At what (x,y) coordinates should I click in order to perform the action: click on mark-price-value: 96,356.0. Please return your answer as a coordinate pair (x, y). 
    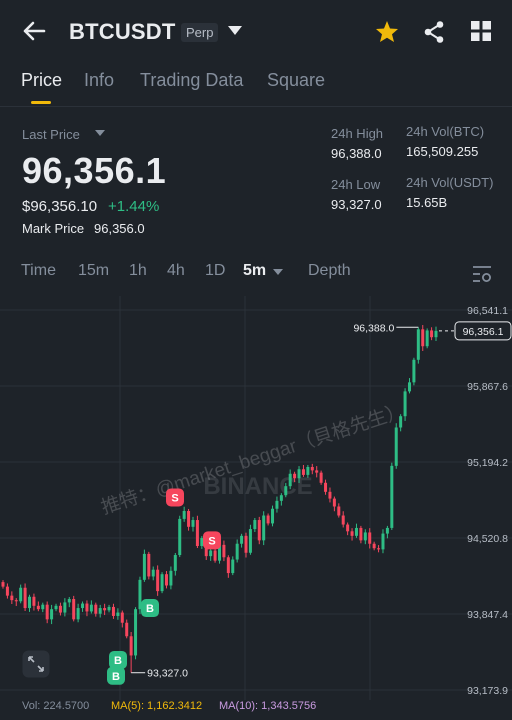
    Looking at the image, I should click on (119, 228).